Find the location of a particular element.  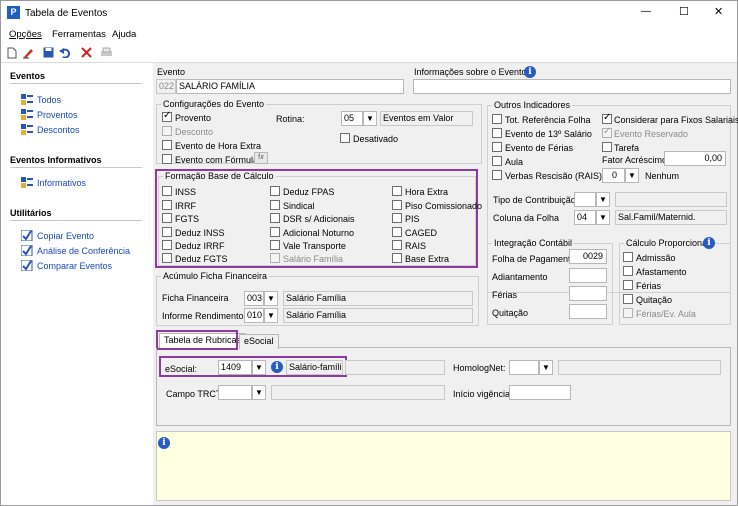

quitacao-int-field is located at coordinates (588, 311).